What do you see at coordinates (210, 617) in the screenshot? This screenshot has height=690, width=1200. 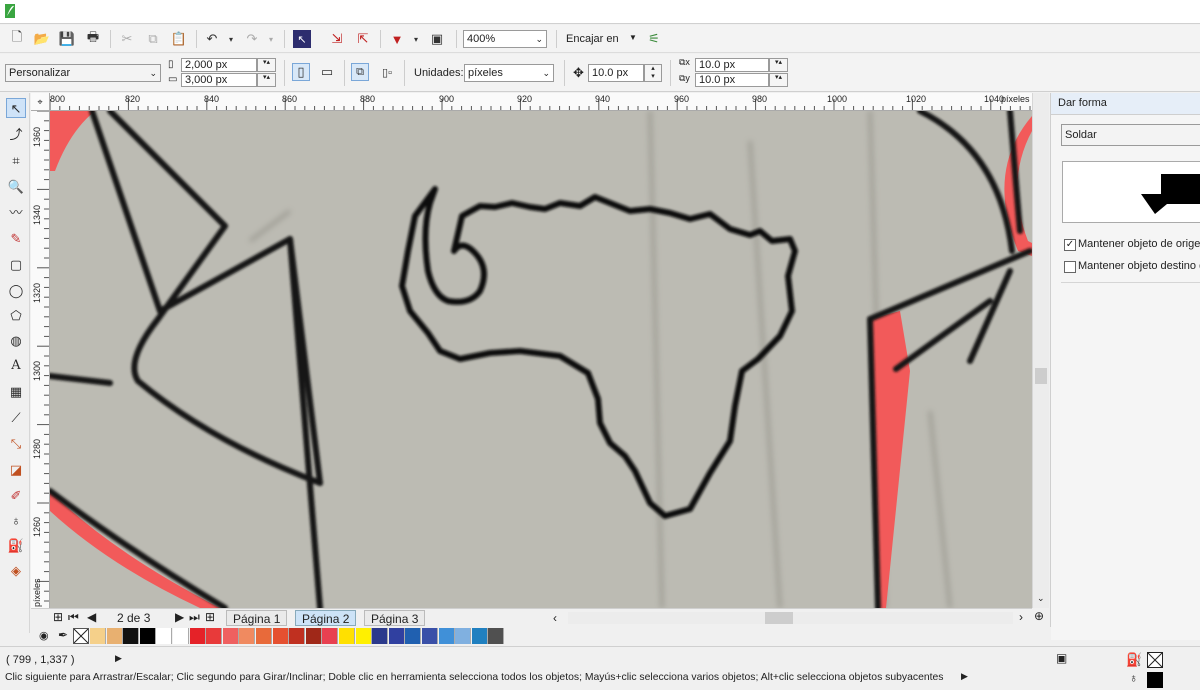 I see `add-page-after-icon: ⊞` at bounding box center [210, 617].